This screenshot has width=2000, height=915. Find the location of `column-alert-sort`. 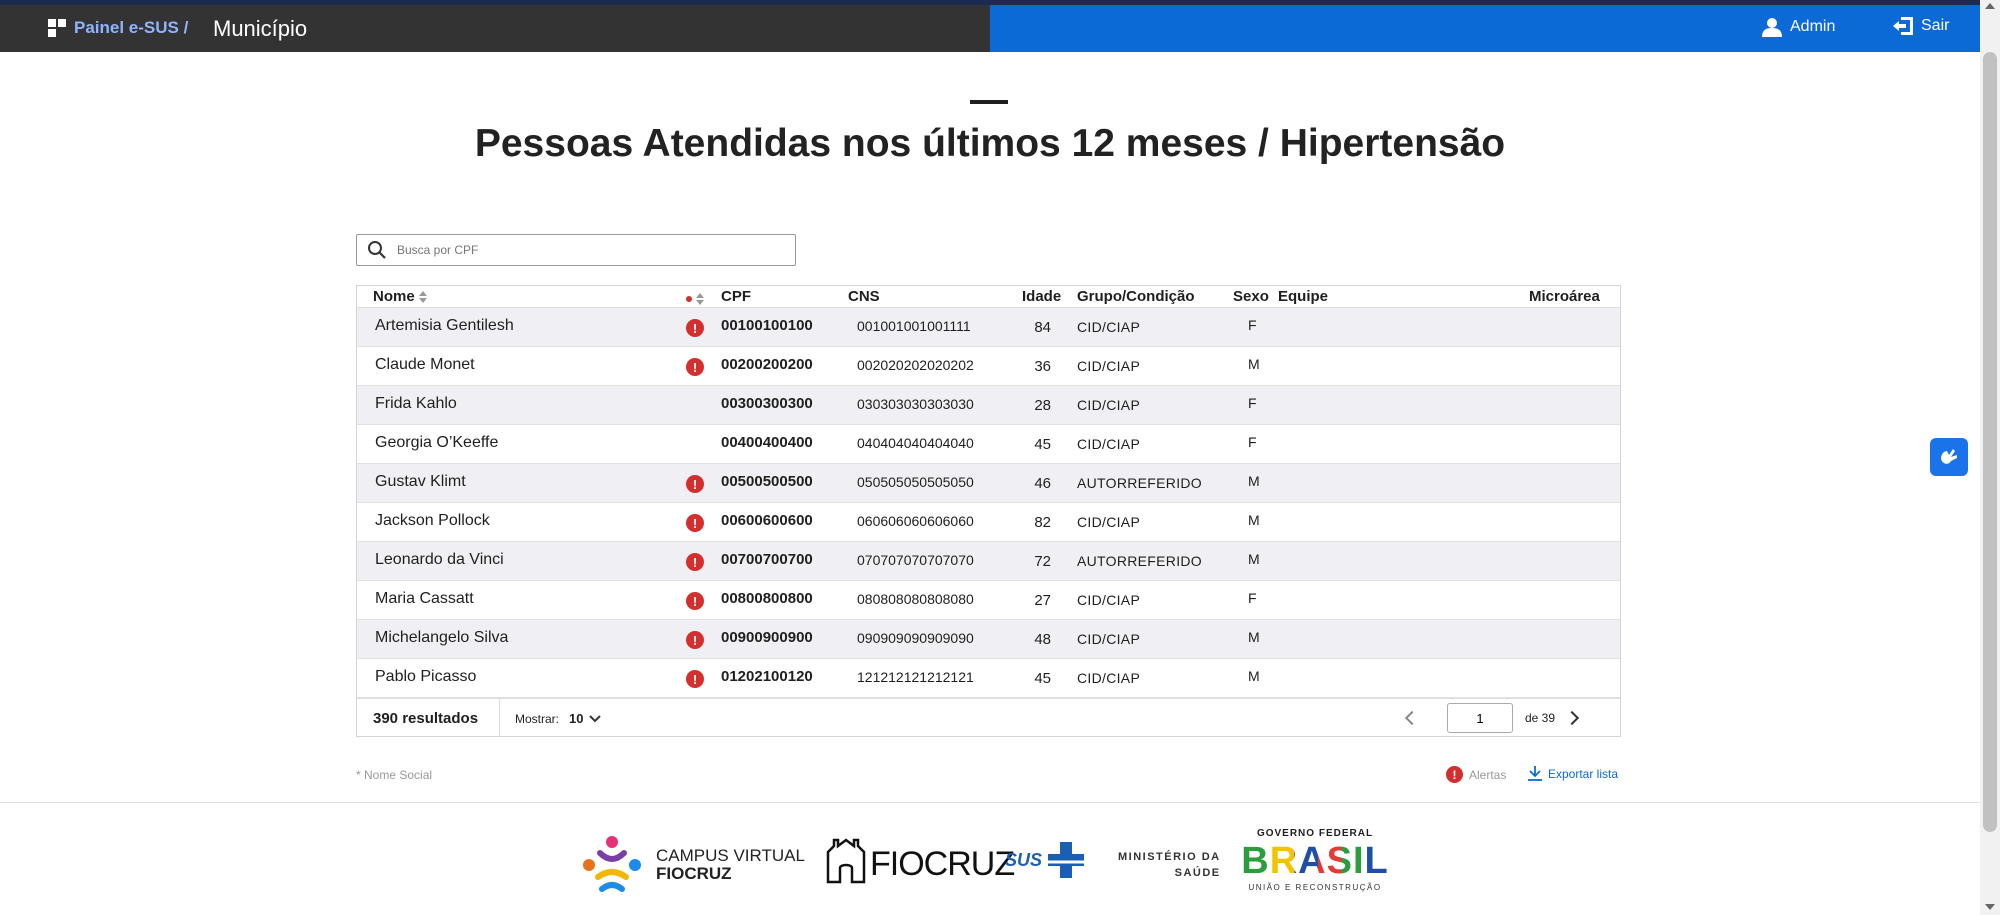

column-alert-sort is located at coordinates (695, 298).